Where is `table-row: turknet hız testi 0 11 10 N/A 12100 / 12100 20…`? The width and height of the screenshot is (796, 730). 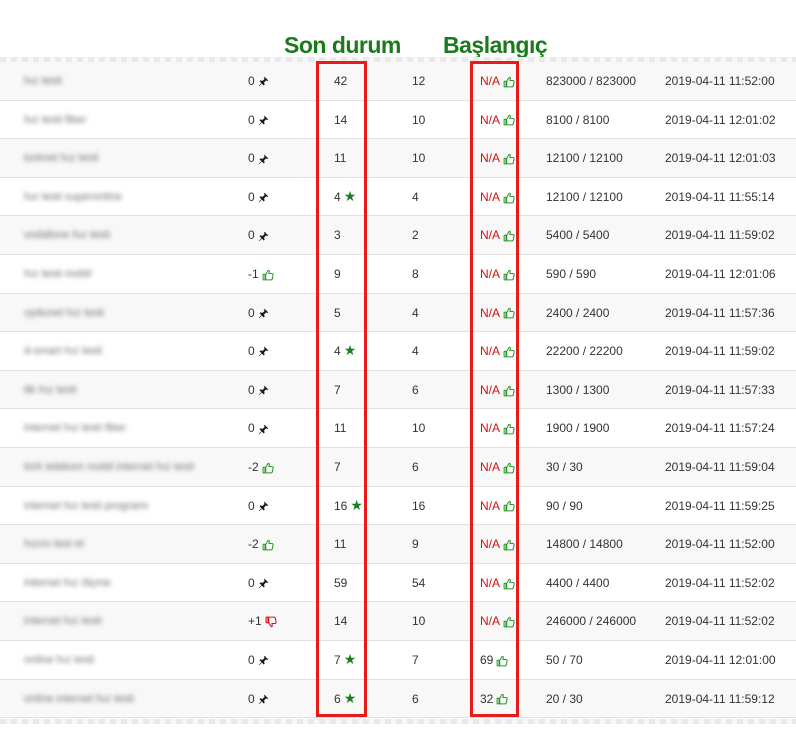 table-row: turknet hız testi 0 11 10 N/A 12100 / 12100 20… is located at coordinates (398, 158).